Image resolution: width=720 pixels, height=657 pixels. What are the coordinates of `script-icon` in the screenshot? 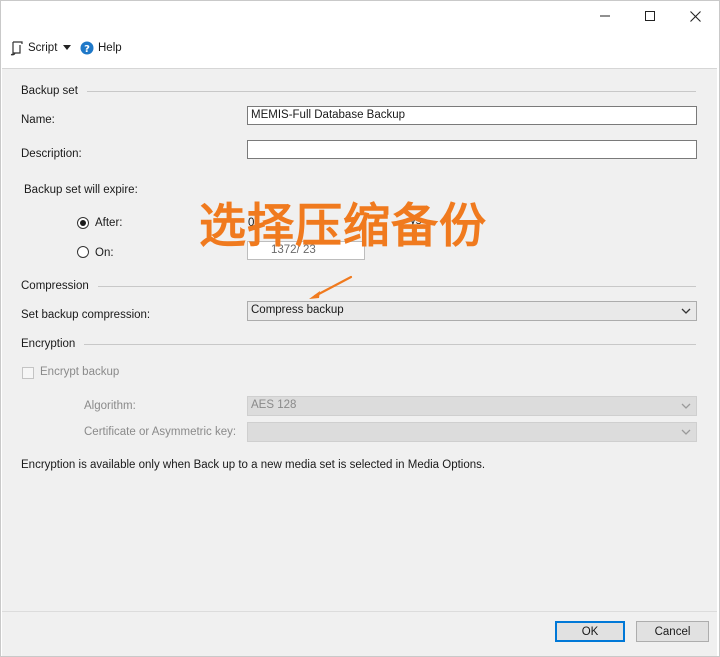 It's located at (16, 48).